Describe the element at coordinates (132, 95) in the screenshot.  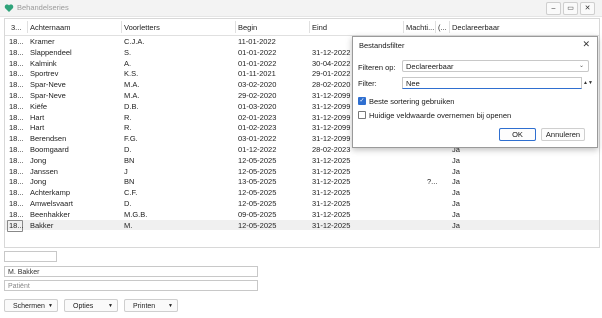
I see `cell-voorletters: M.A.` at that location.